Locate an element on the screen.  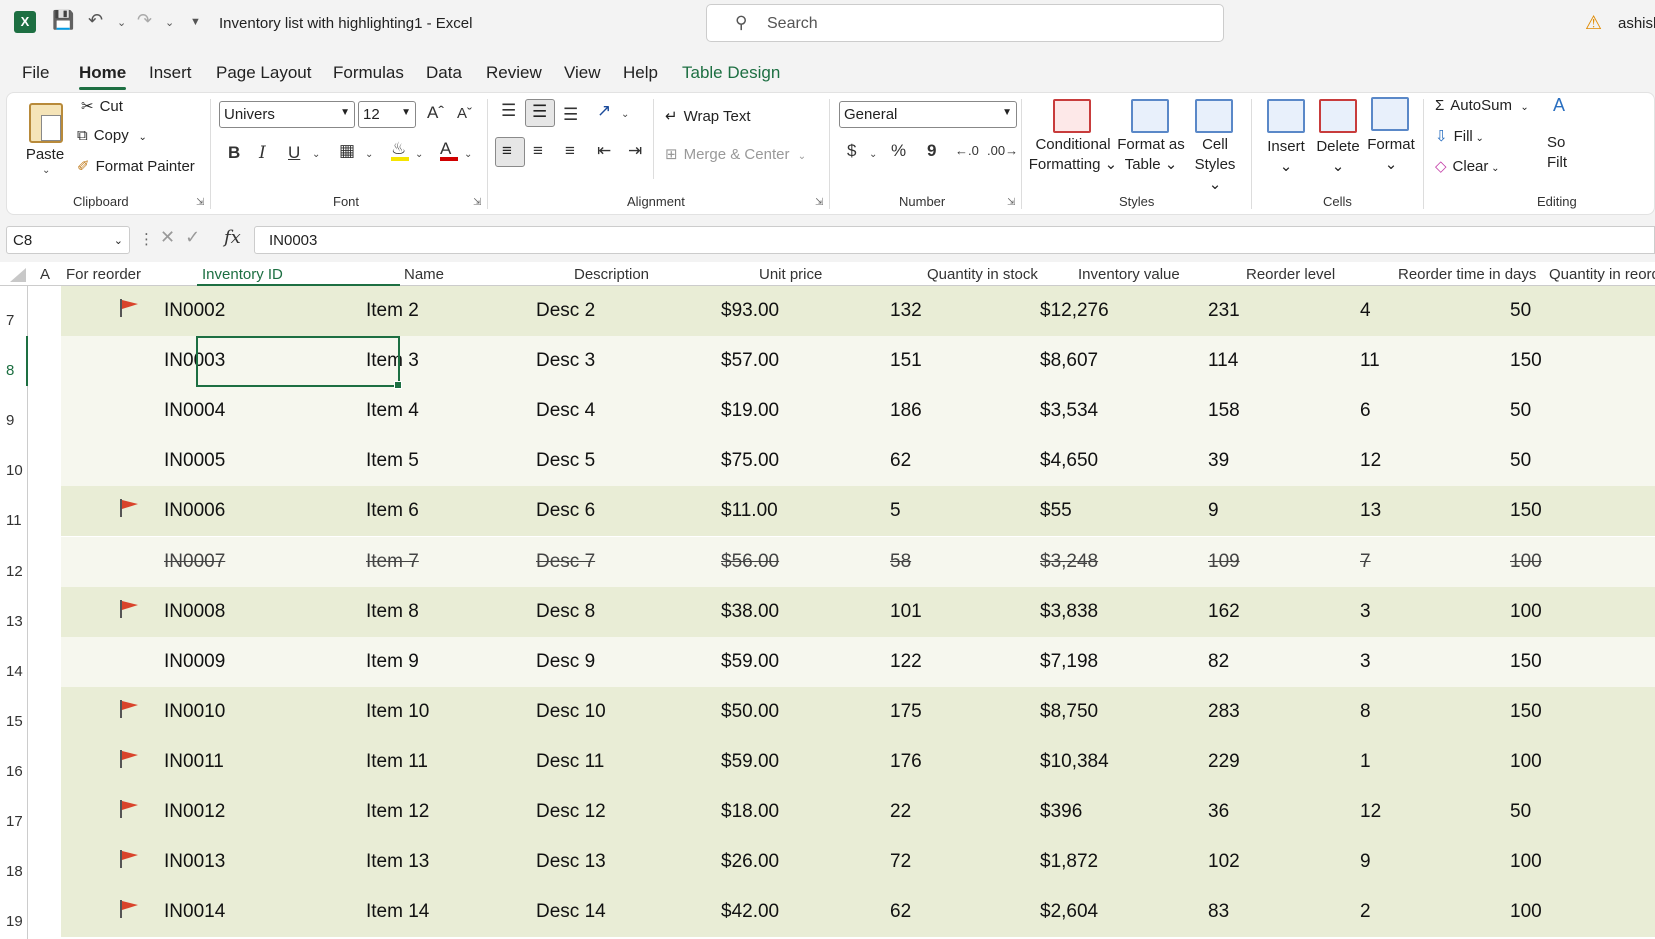
cell-inventory-value: $4,650 is located at coordinates (1069, 461).